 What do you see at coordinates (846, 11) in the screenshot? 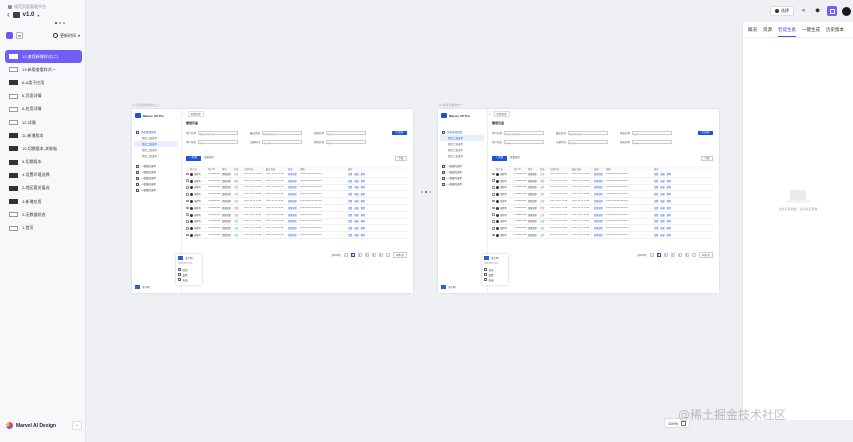
I see `avatar` at bounding box center [846, 11].